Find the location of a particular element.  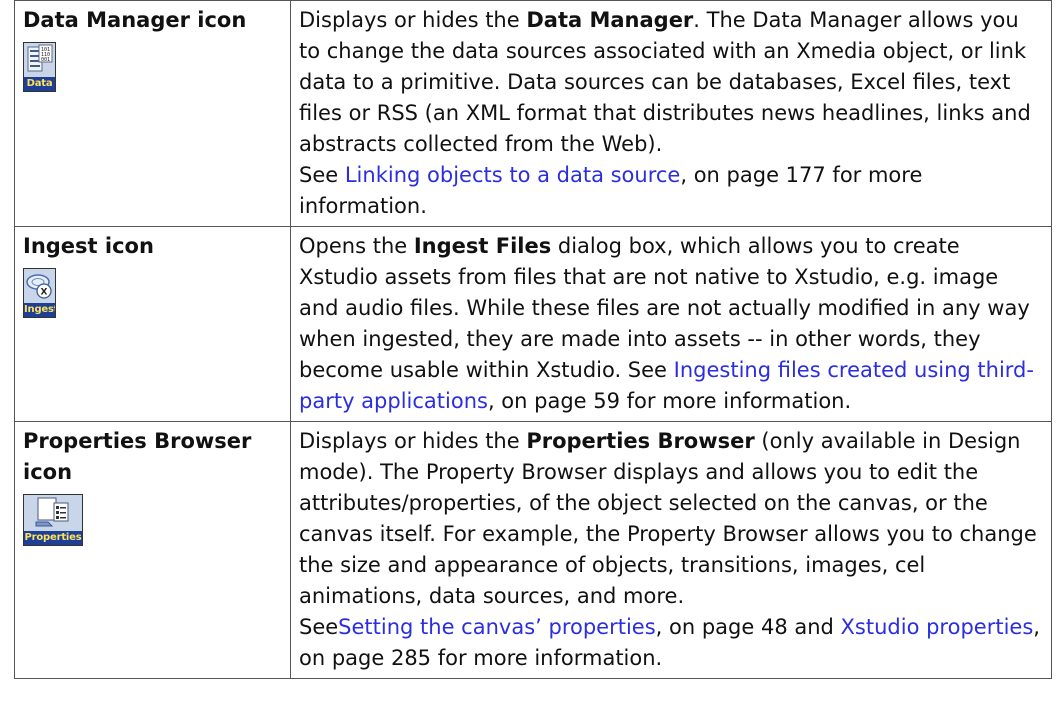

svg-text: 001 is located at coordinates (45, 60).